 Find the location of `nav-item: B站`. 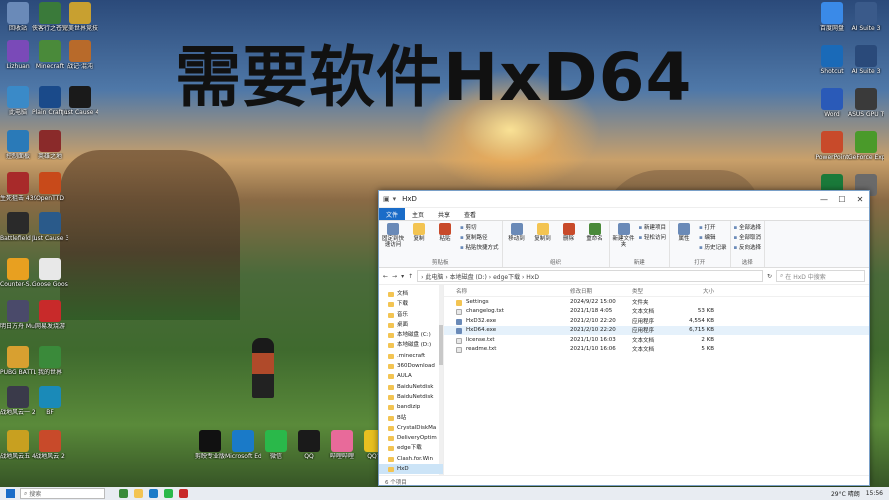

nav-item: B站 is located at coordinates (411, 418).